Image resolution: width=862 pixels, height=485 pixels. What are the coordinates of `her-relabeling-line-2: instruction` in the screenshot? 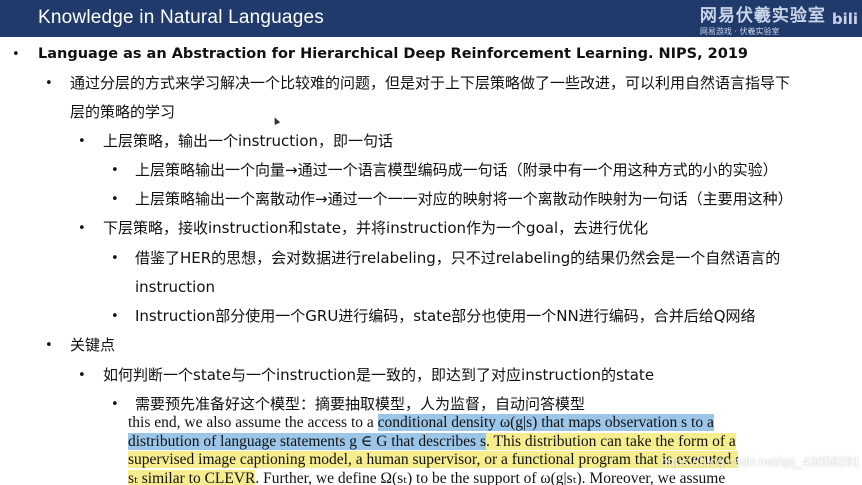 It's located at (175, 287).